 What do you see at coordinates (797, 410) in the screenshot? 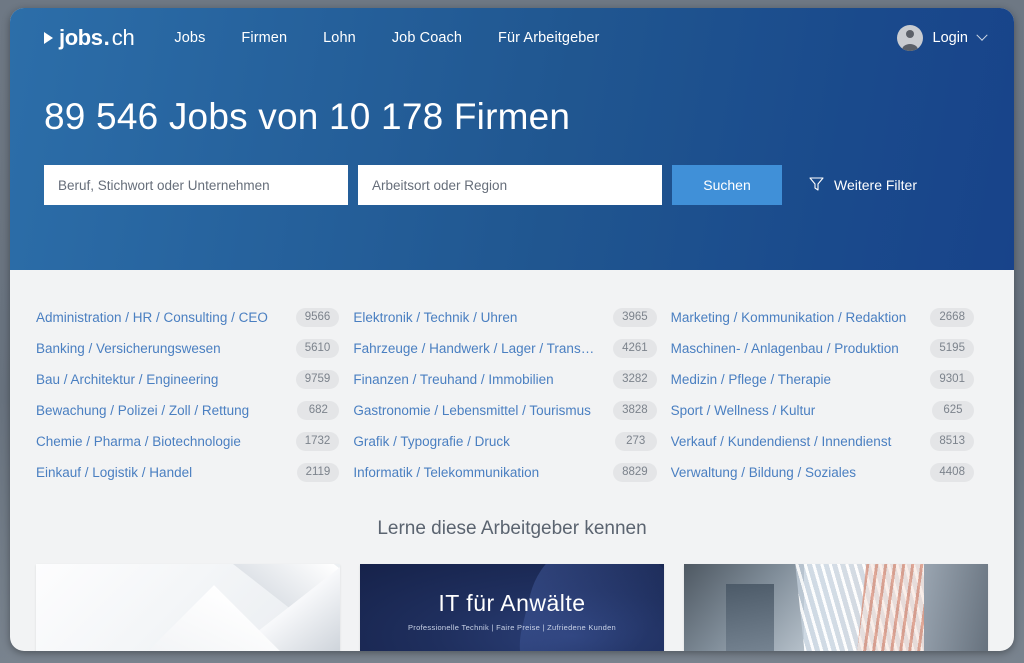
I see `category-label: Sport / Wellness / Kultur` at bounding box center [797, 410].